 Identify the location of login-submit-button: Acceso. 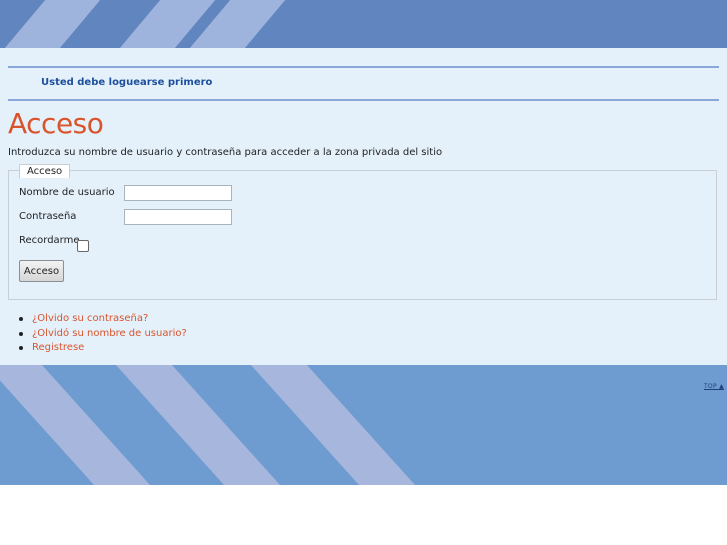
(41, 271).